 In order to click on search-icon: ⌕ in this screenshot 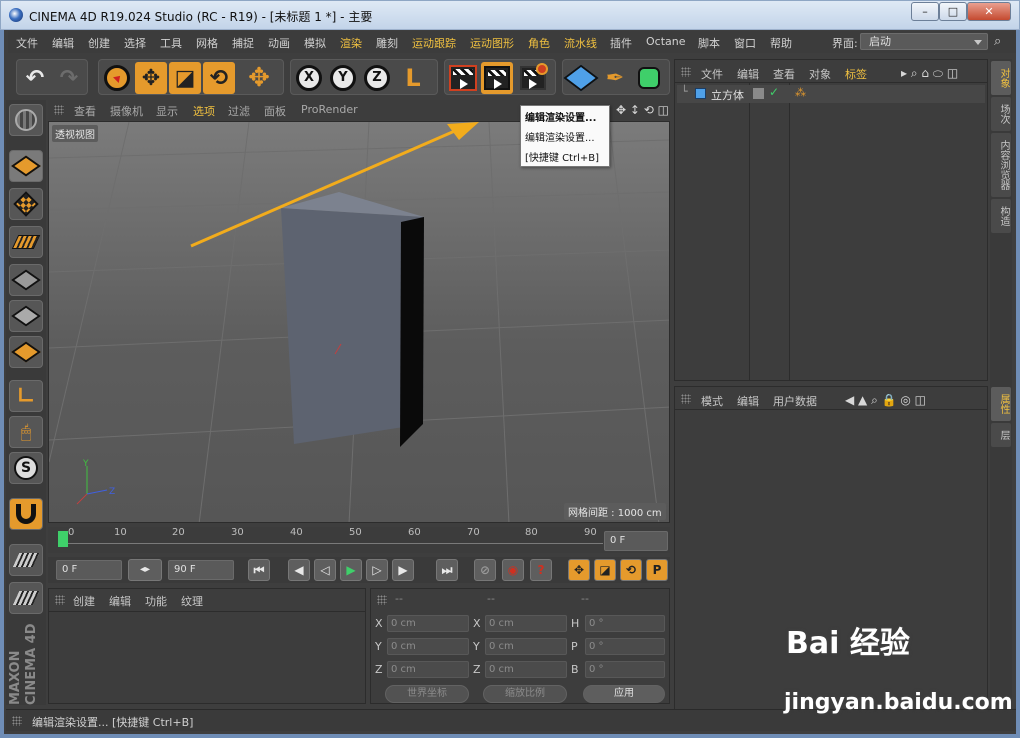, I will do `click(1002, 42)`.